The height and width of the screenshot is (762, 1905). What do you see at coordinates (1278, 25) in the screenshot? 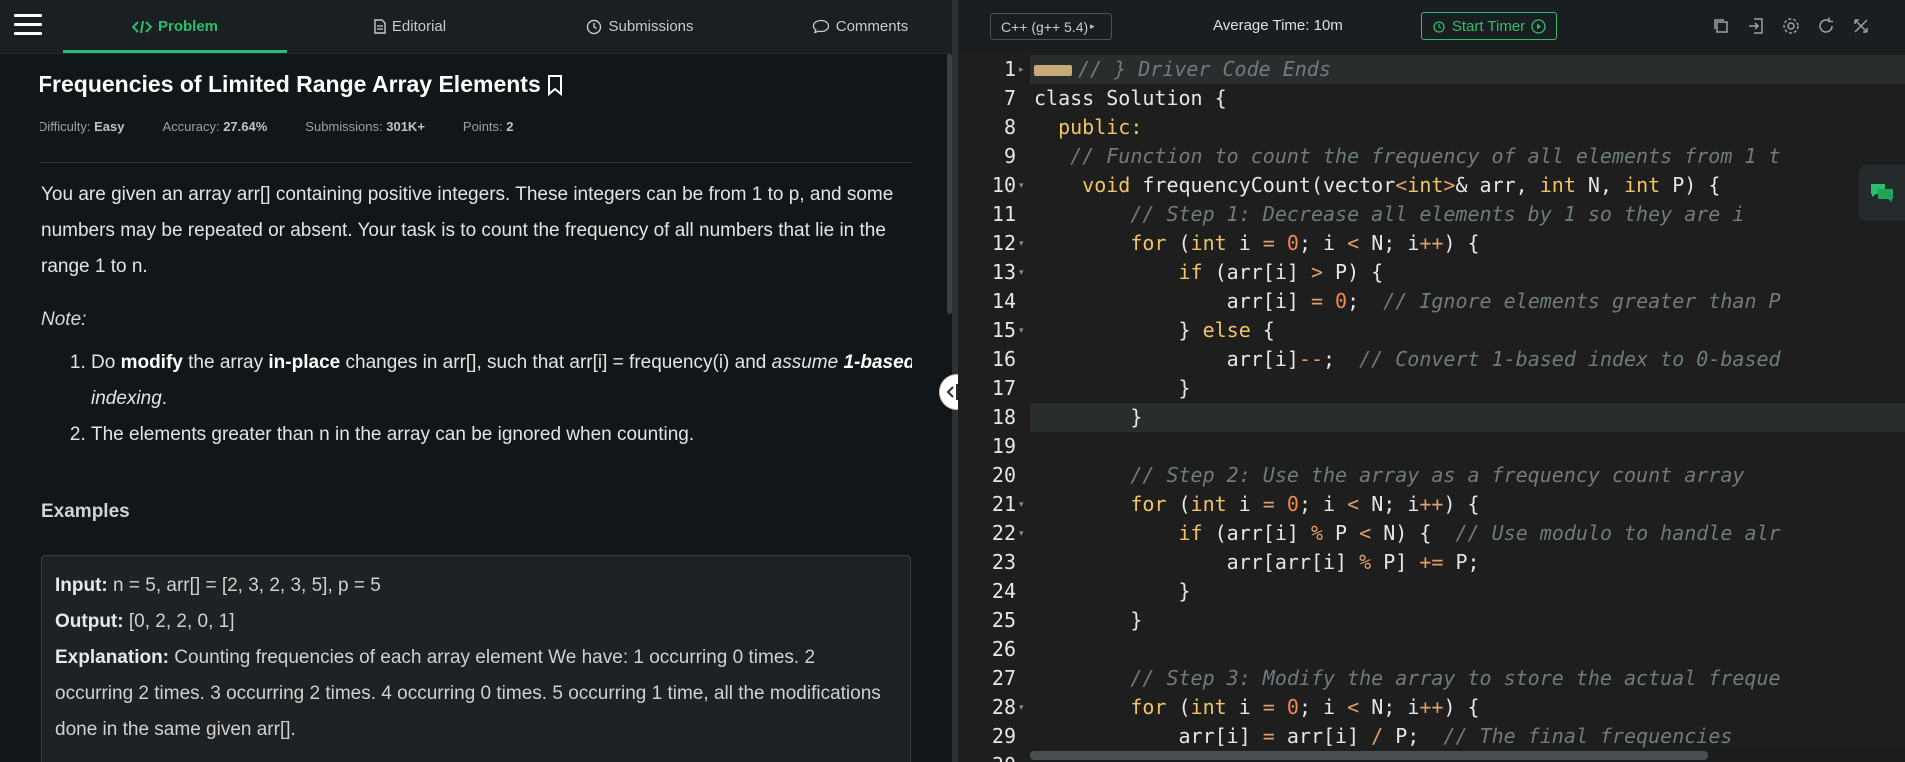
I see `average-time: Average Time: 10m` at bounding box center [1278, 25].